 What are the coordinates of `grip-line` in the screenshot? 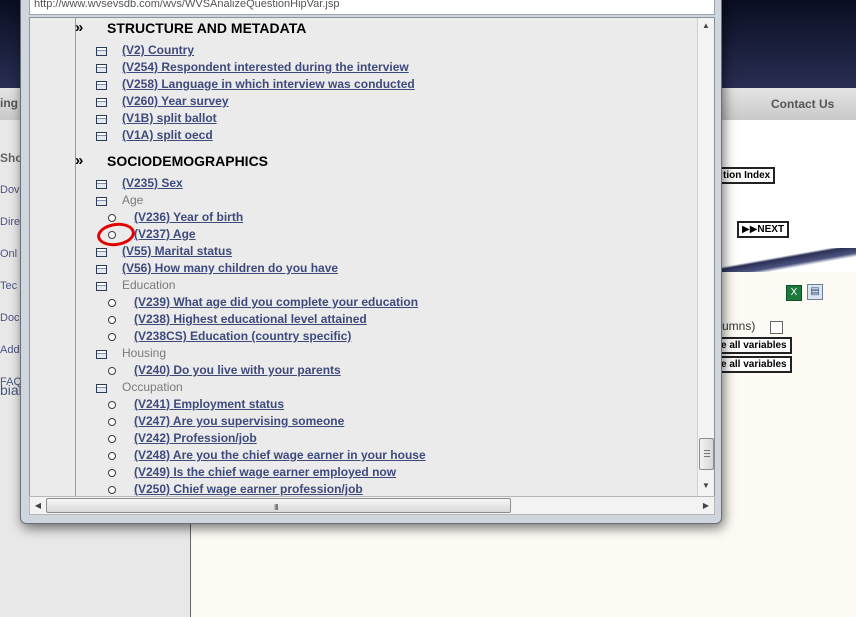 It's located at (707, 453).